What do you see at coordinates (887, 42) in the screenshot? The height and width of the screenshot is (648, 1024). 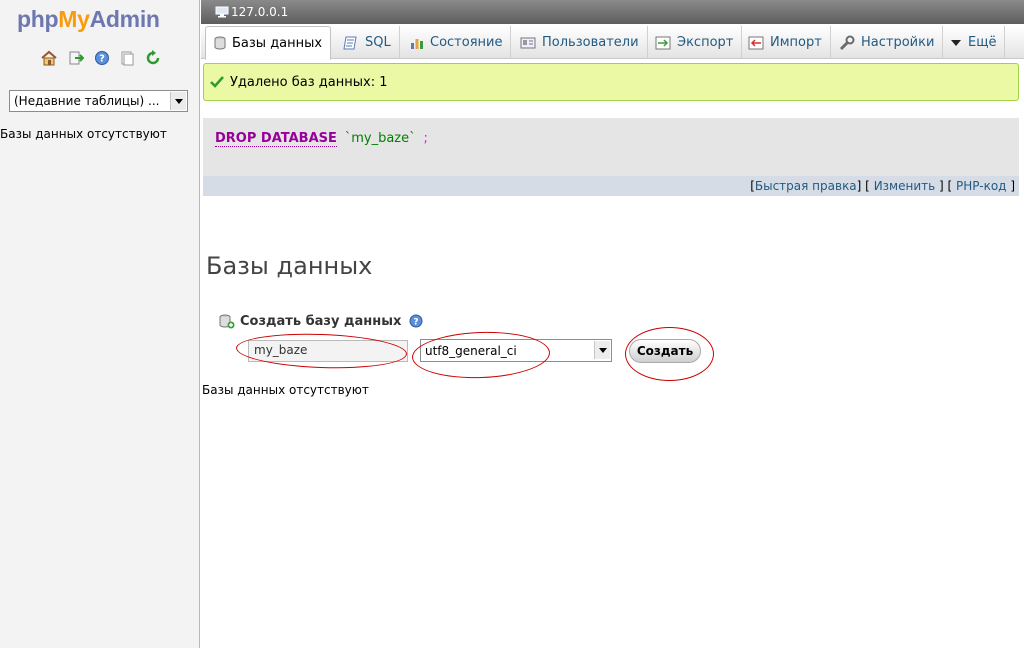 I see `tab-settings: Настройки` at bounding box center [887, 42].